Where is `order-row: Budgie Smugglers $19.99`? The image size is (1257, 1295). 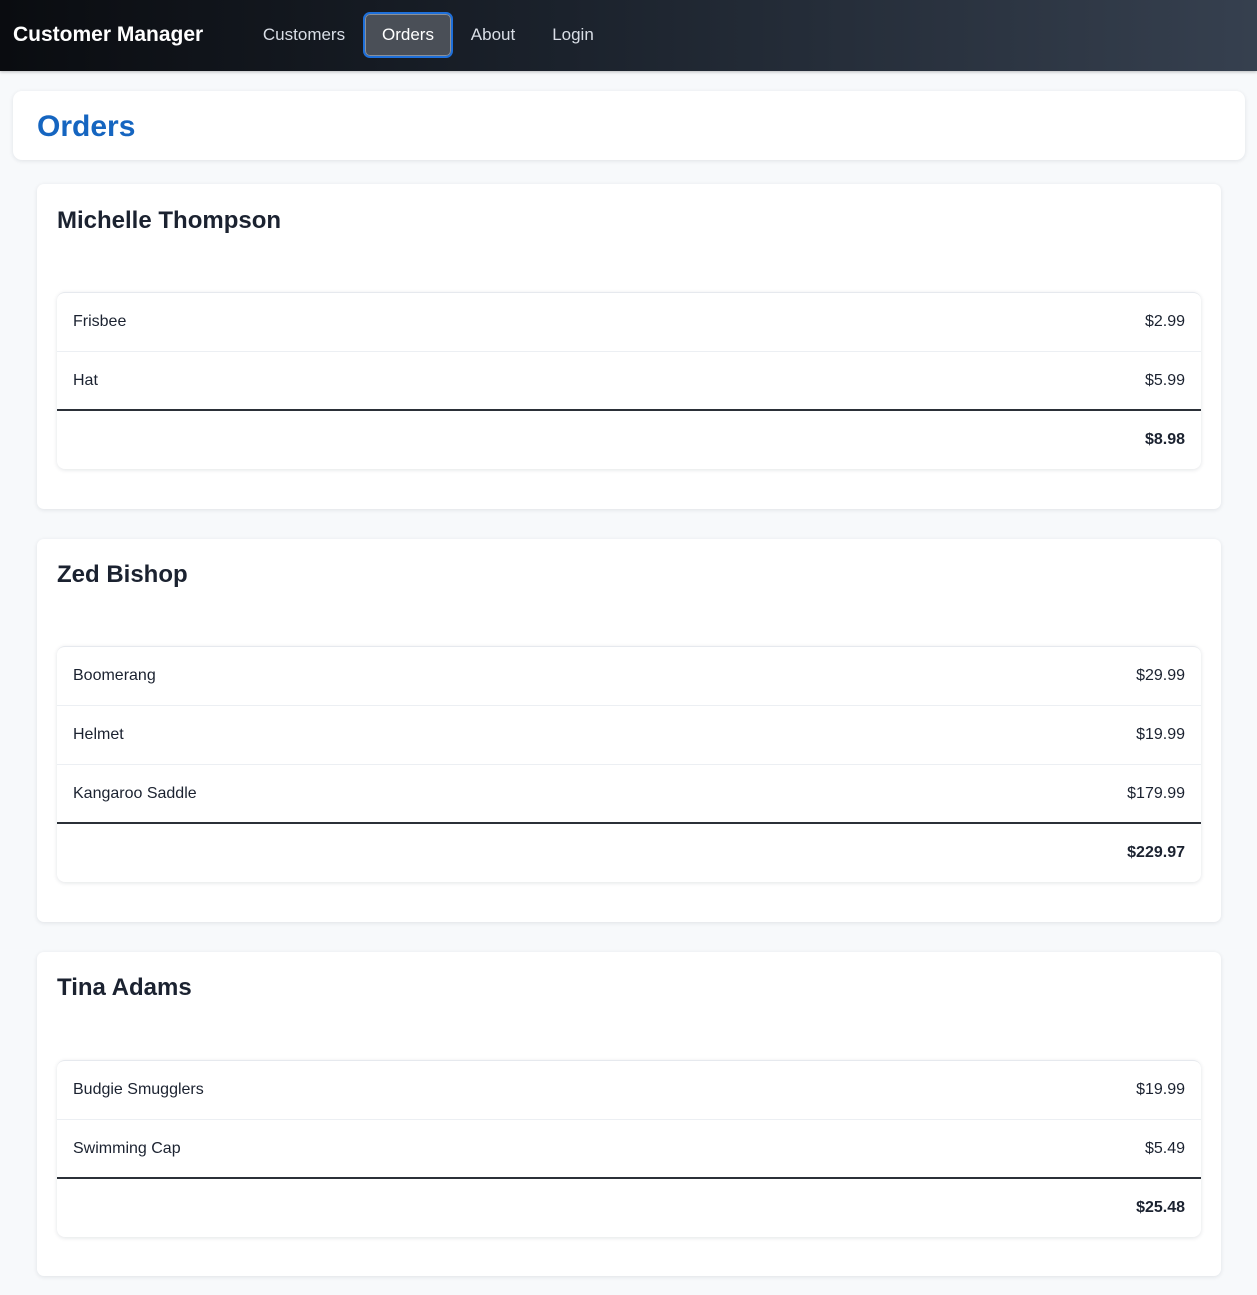
order-row: Budgie Smugglers $19.99 is located at coordinates (629, 1090).